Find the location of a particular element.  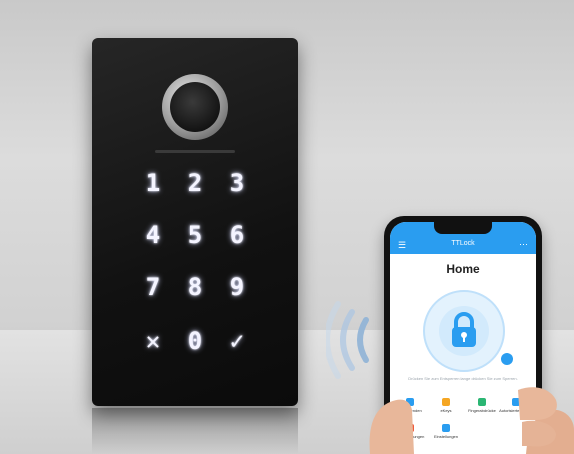

unlock-button is located at coordinates (464, 331).